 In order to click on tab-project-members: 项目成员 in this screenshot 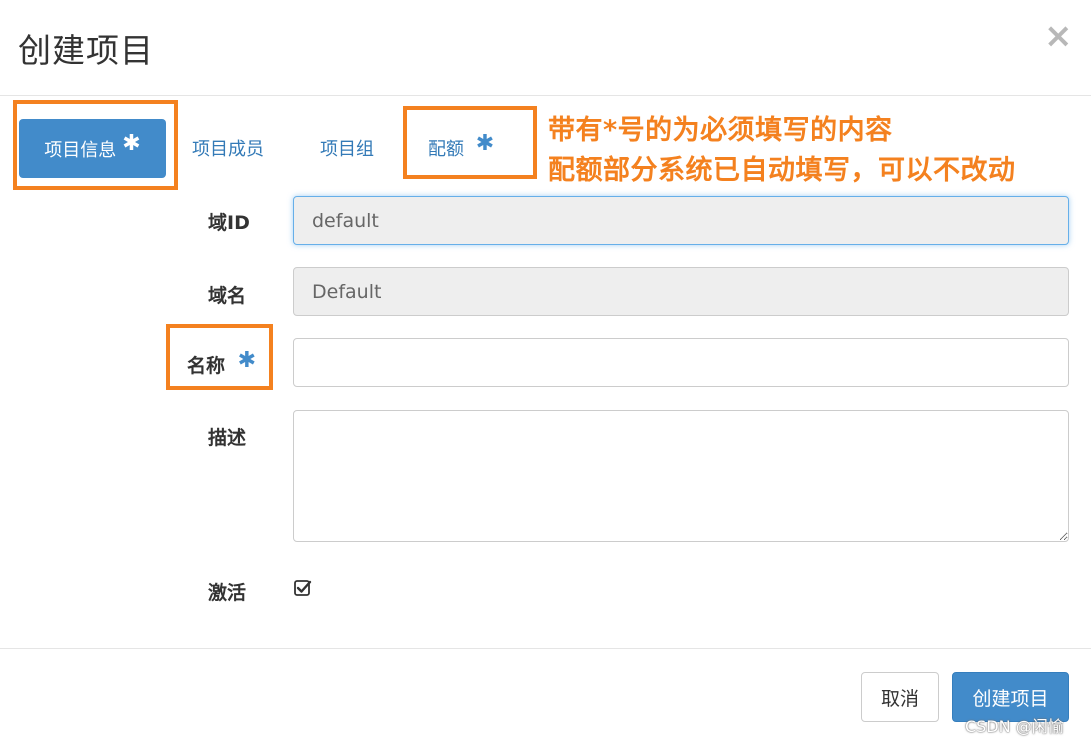, I will do `click(228, 148)`.